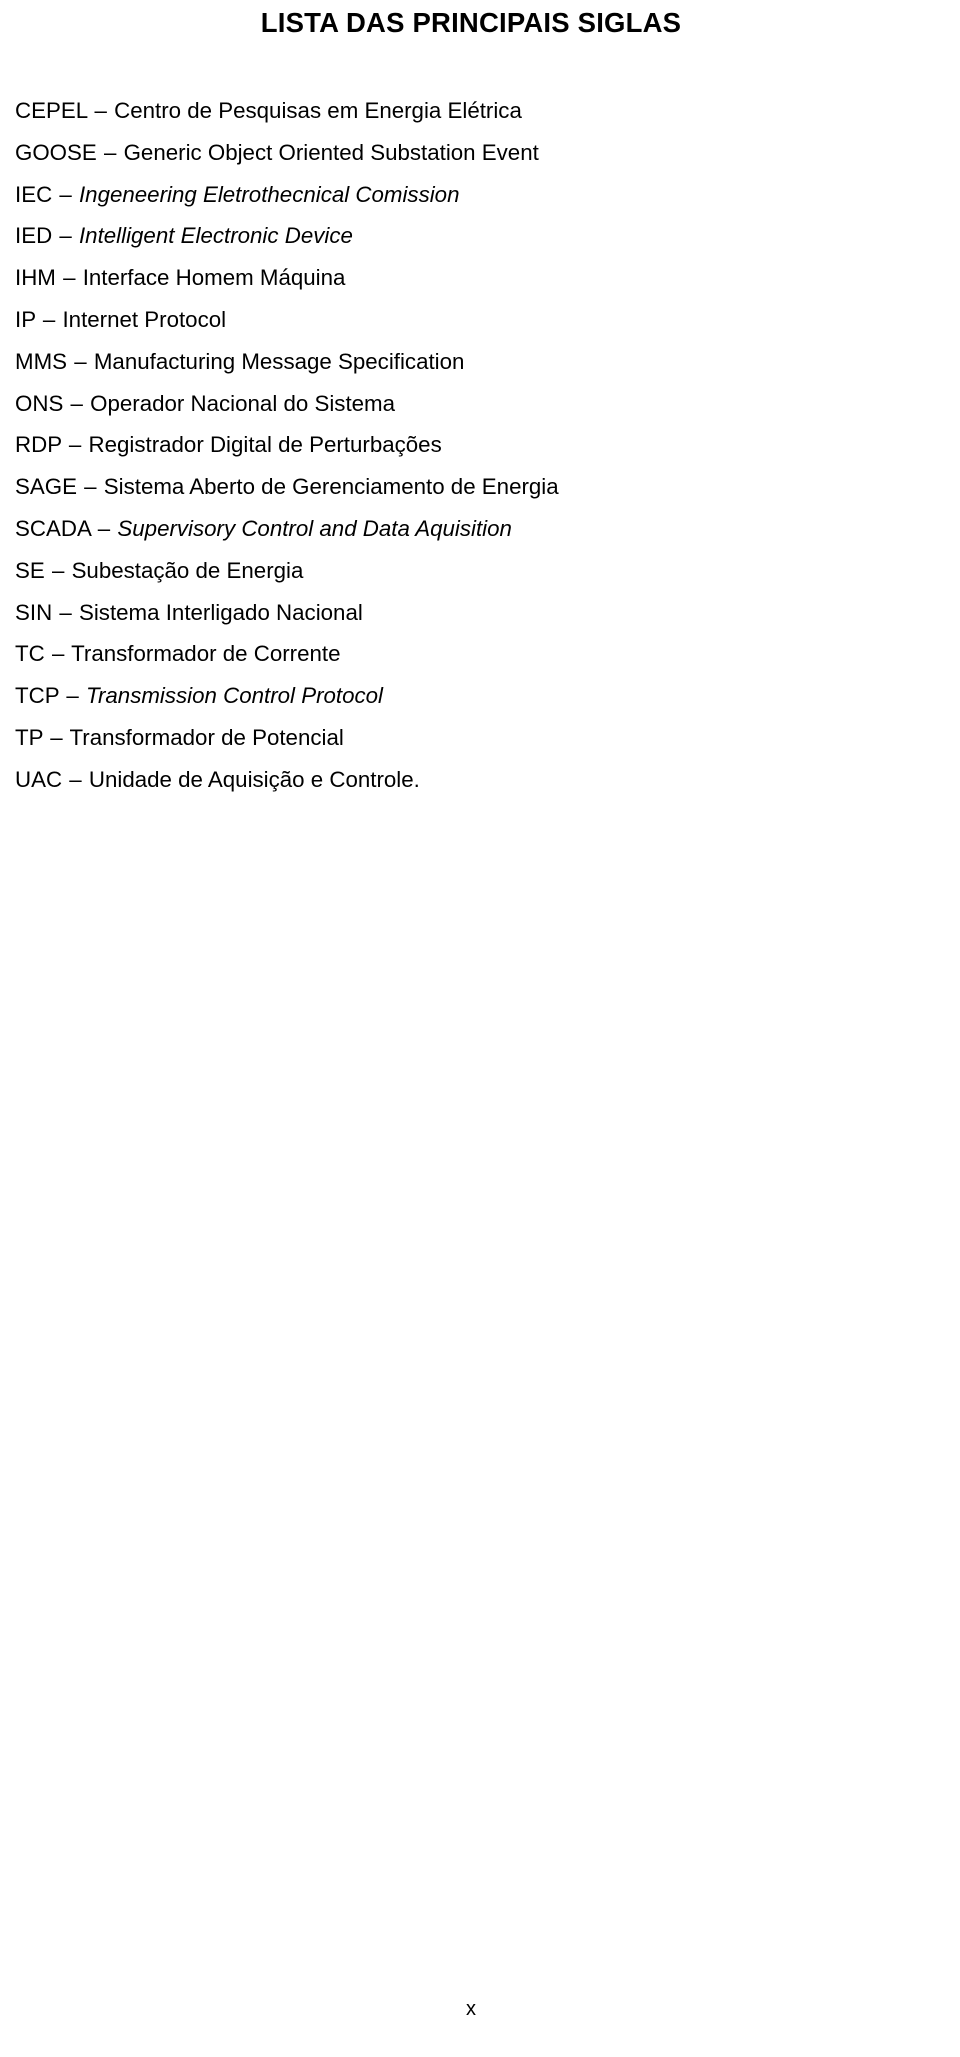  Describe the element at coordinates (35, 278) in the screenshot. I see `abbreviation-term: IHM` at that location.